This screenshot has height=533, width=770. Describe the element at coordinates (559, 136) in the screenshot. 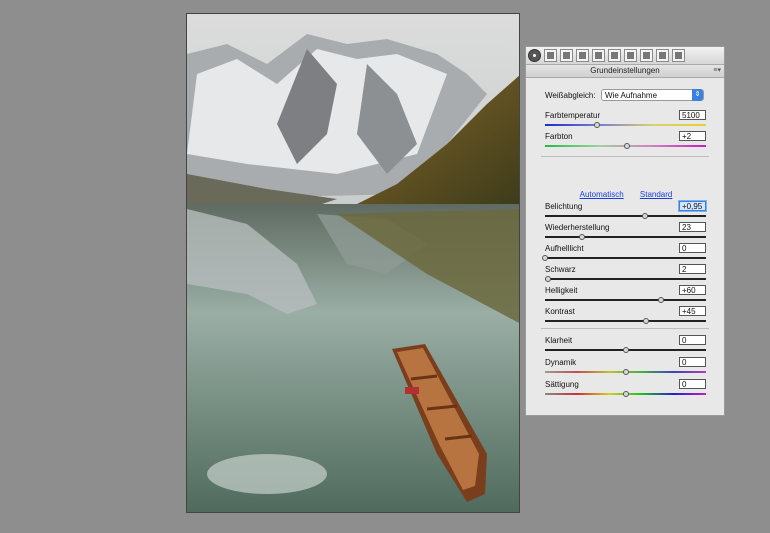

I see `slider-label: Farbton` at that location.